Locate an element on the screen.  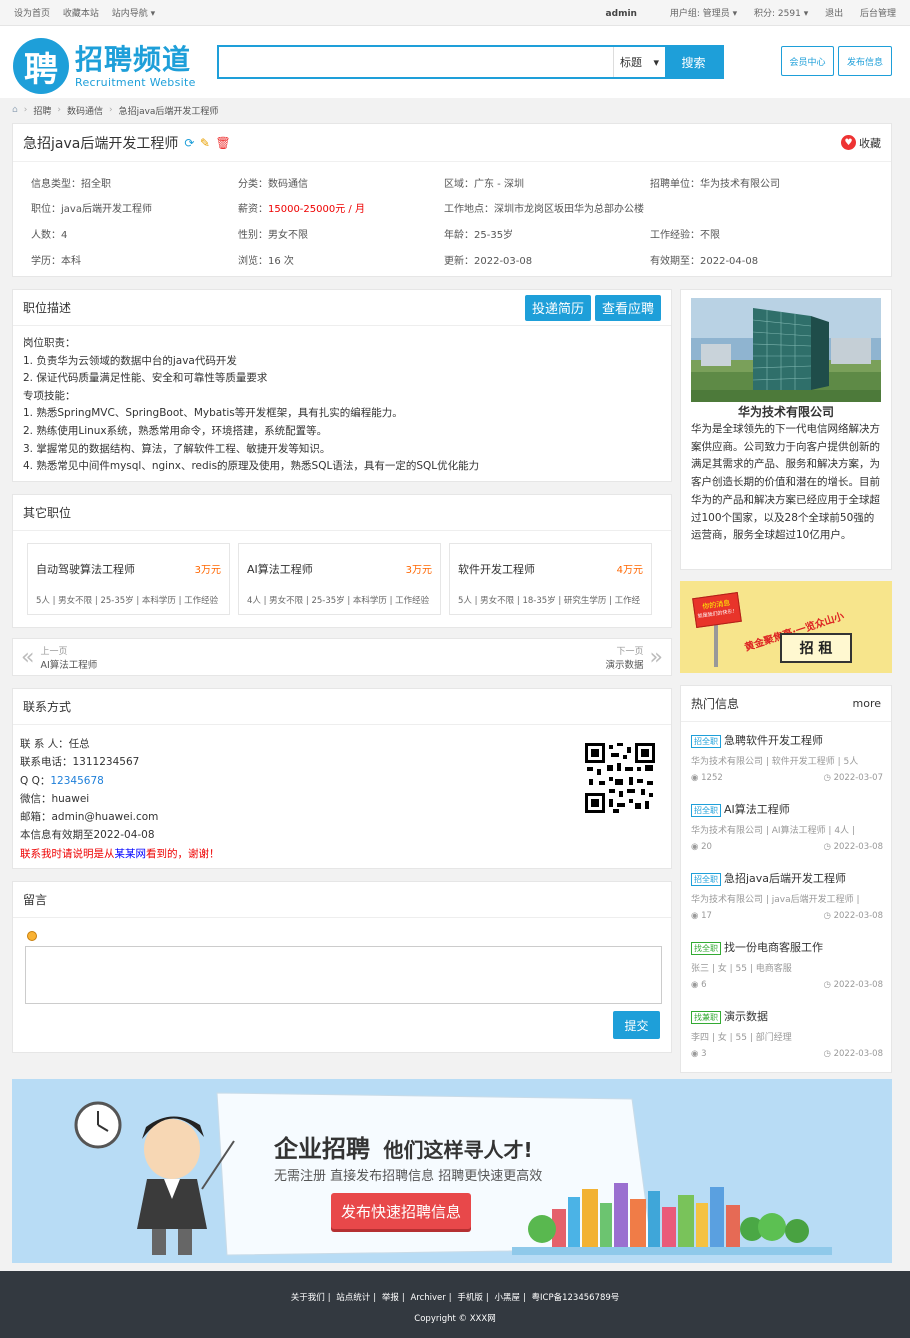
site-logo: 聘 招聘频道 Recruitment Website is located at coordinates (104, 66).